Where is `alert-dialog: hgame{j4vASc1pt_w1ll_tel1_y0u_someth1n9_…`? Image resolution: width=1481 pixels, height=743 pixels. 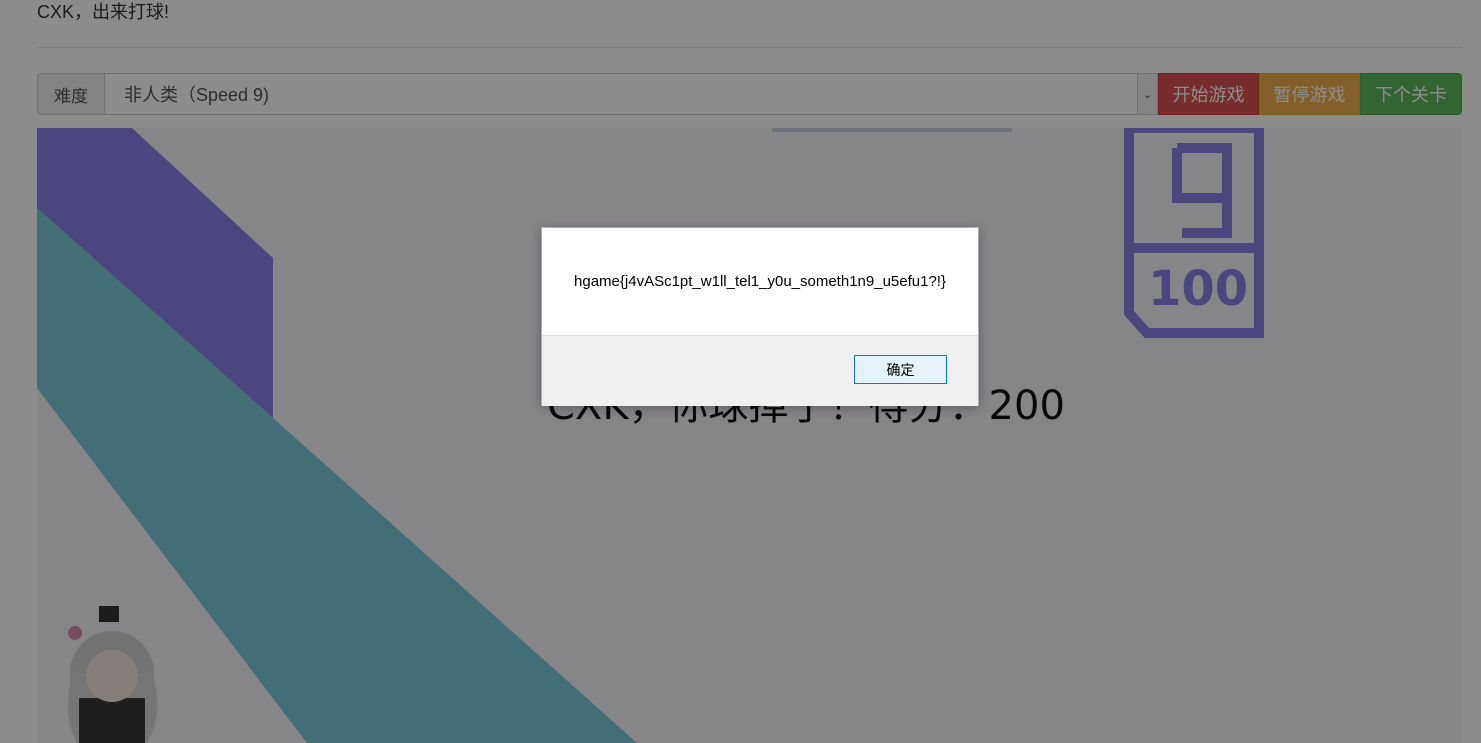
alert-dialog: hgame{j4vASc1pt_w1ll_tel1_y0u_someth1n9_… is located at coordinates (760, 316).